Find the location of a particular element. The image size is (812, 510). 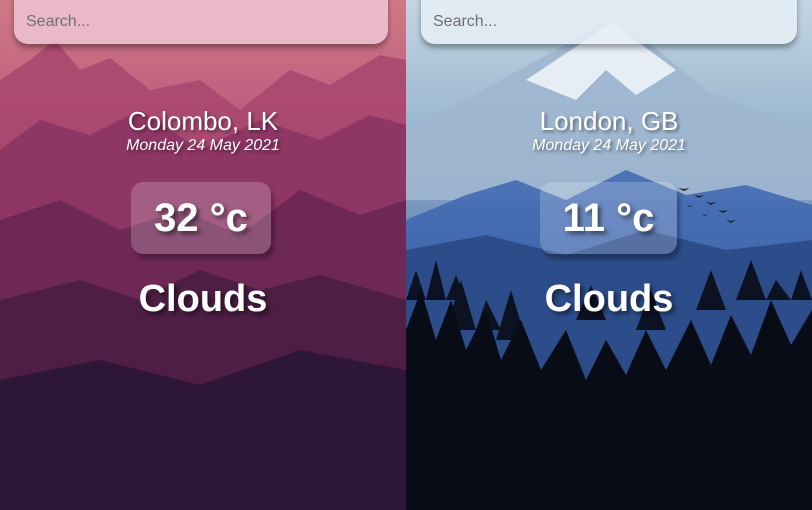

temperature-display: 11 °c is located at coordinates (608, 218).